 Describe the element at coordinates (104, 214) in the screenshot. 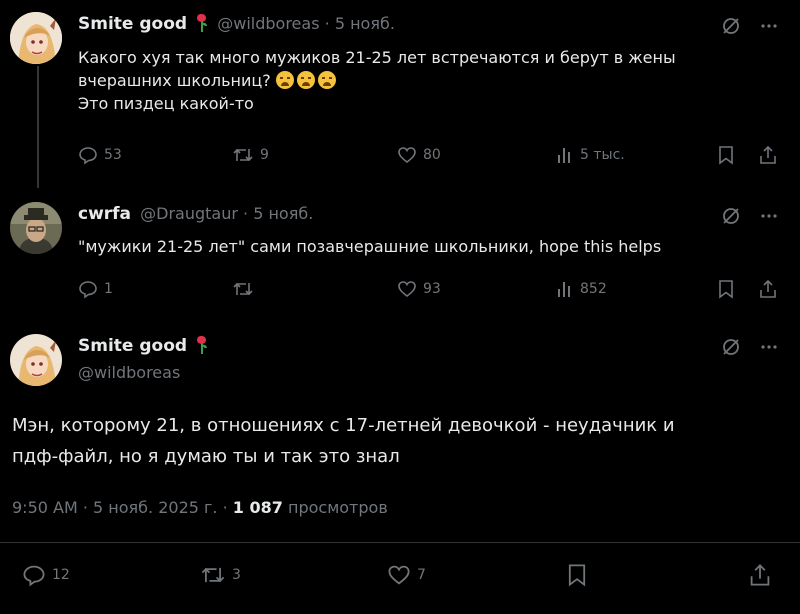

I see `author-name: cwrfa` at that location.